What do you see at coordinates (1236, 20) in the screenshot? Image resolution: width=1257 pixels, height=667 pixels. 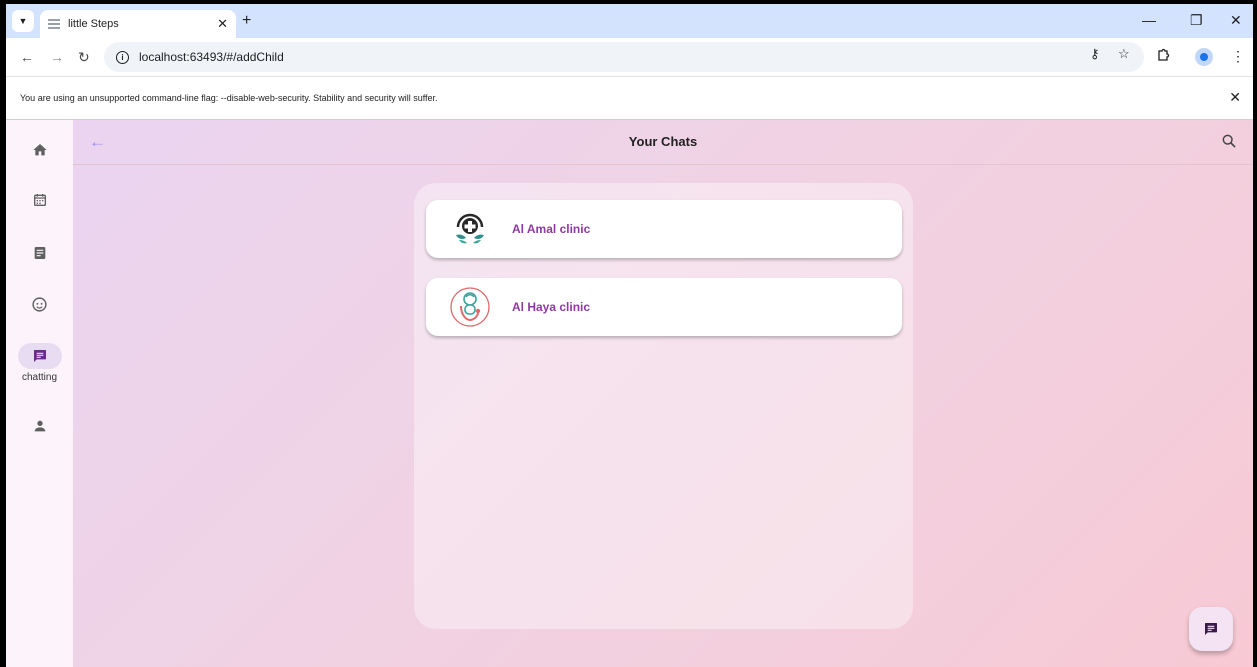 I see `close-window-icon: ✕` at bounding box center [1236, 20].